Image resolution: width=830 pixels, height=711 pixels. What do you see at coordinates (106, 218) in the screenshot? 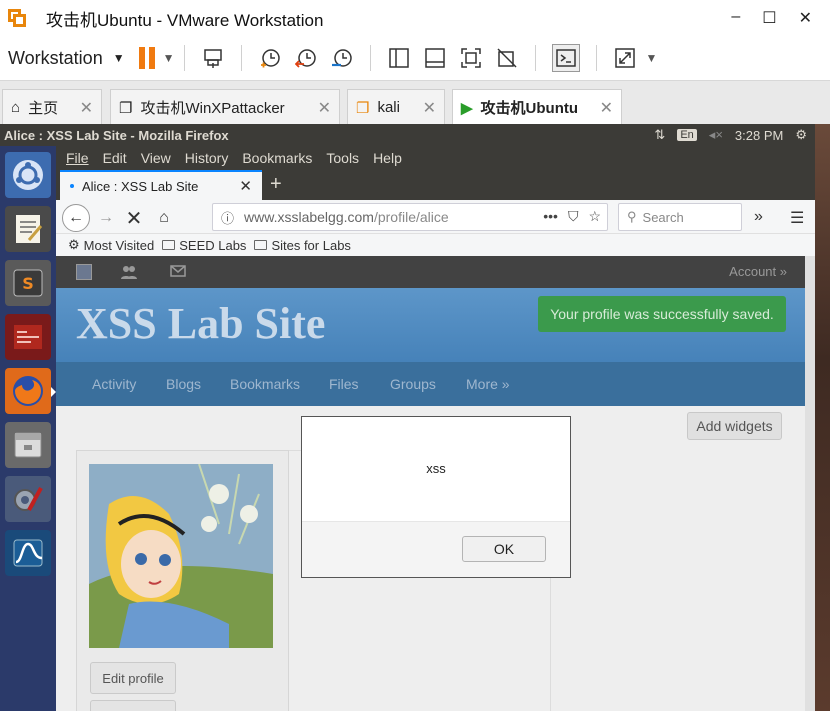
I see `forward-icon: →` at bounding box center [106, 218].